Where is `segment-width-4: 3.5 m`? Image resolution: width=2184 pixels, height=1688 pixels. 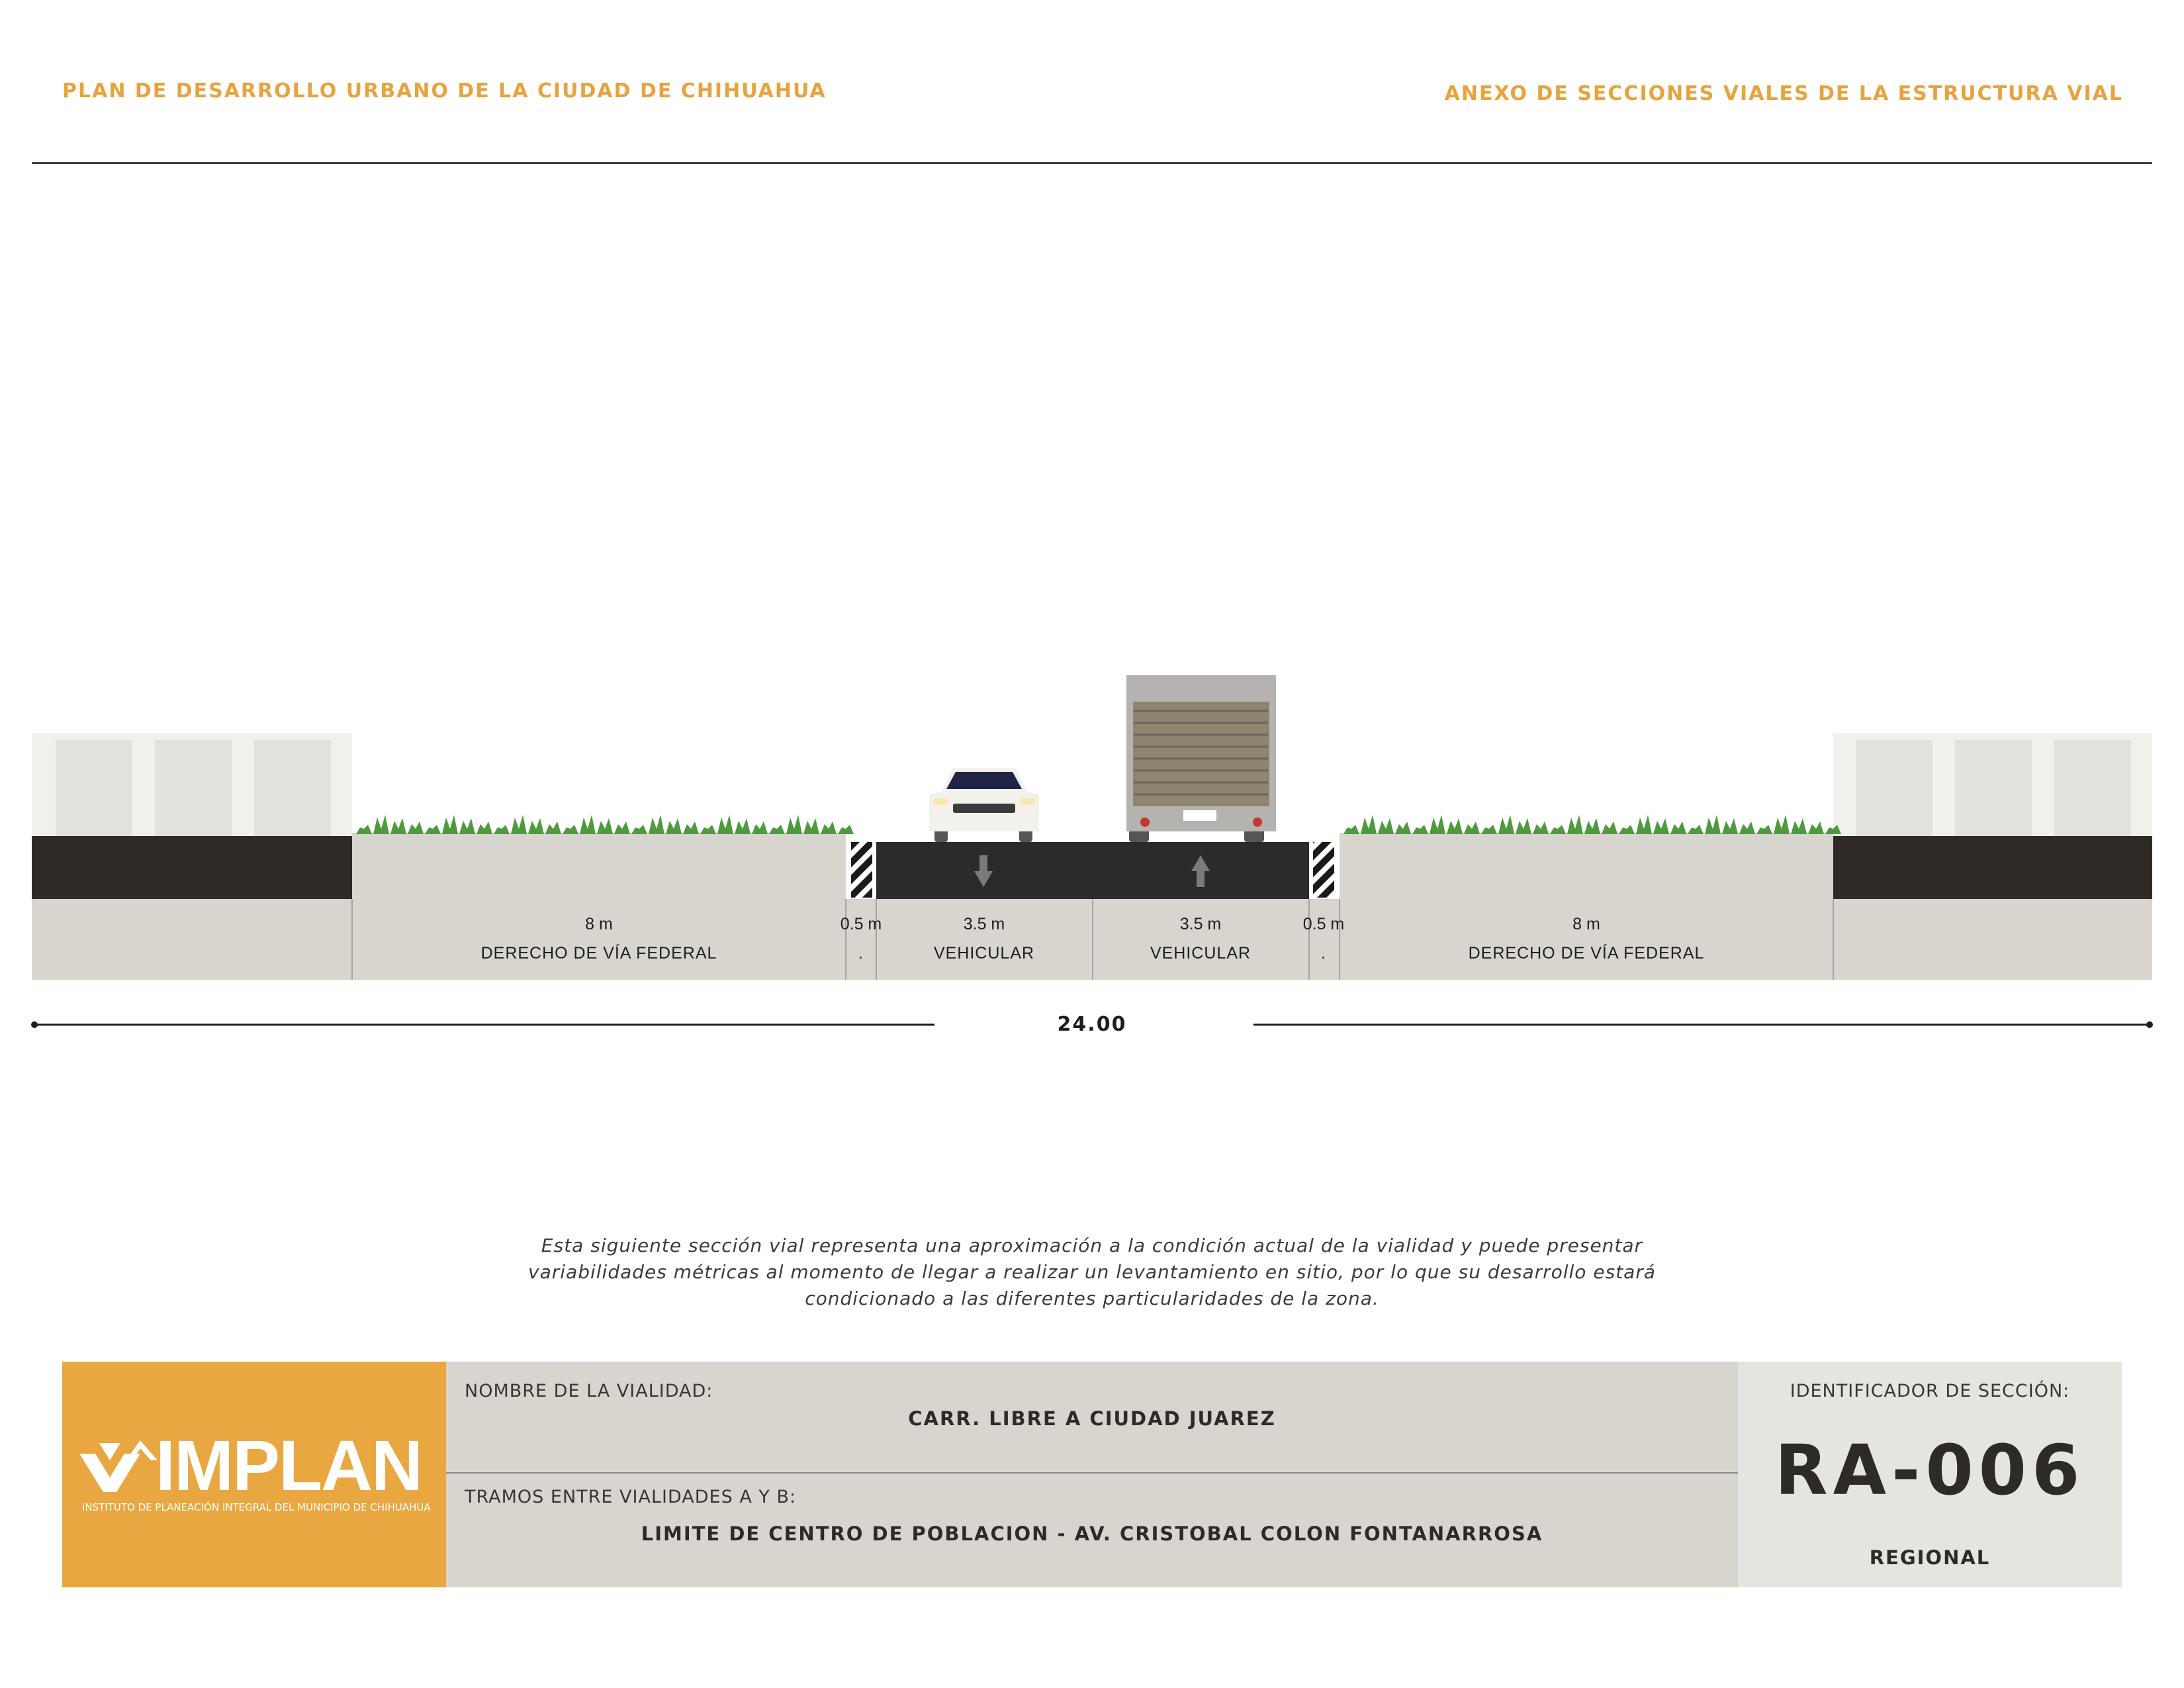 segment-width-4: 3.5 m is located at coordinates (1201, 924).